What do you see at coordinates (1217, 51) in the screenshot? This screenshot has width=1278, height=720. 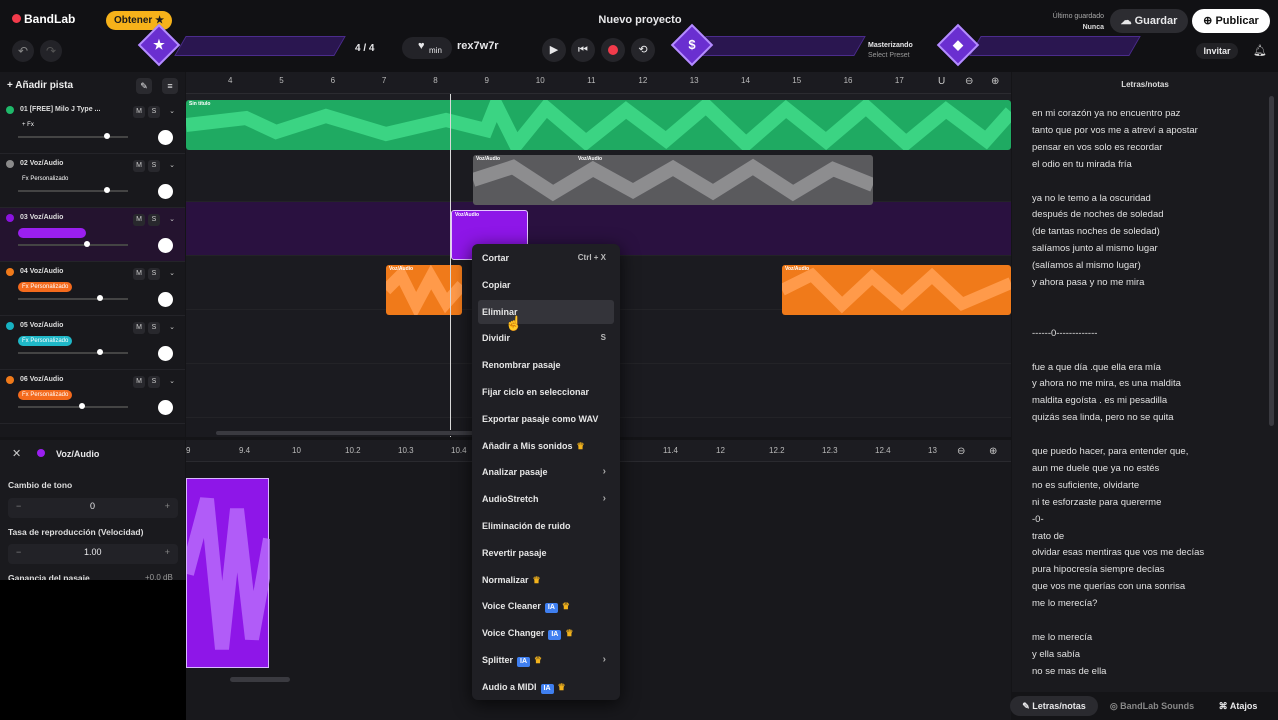 I see `invitar-button: Invitar` at bounding box center [1217, 51].